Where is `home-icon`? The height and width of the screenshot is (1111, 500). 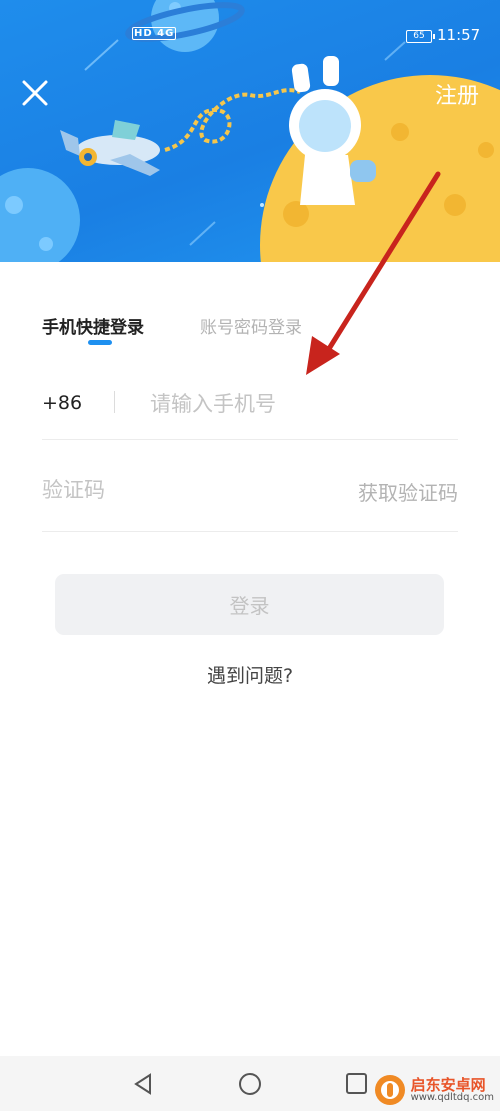 home-icon is located at coordinates (250, 1084).